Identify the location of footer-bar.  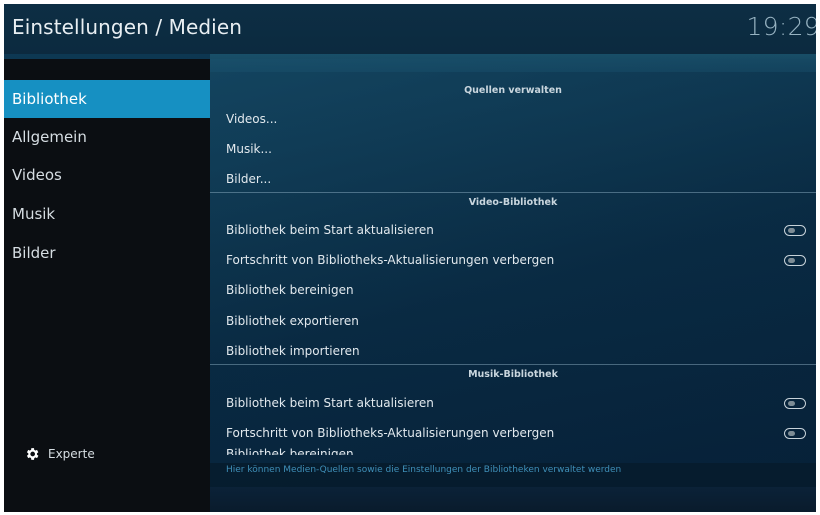
(513, 499).